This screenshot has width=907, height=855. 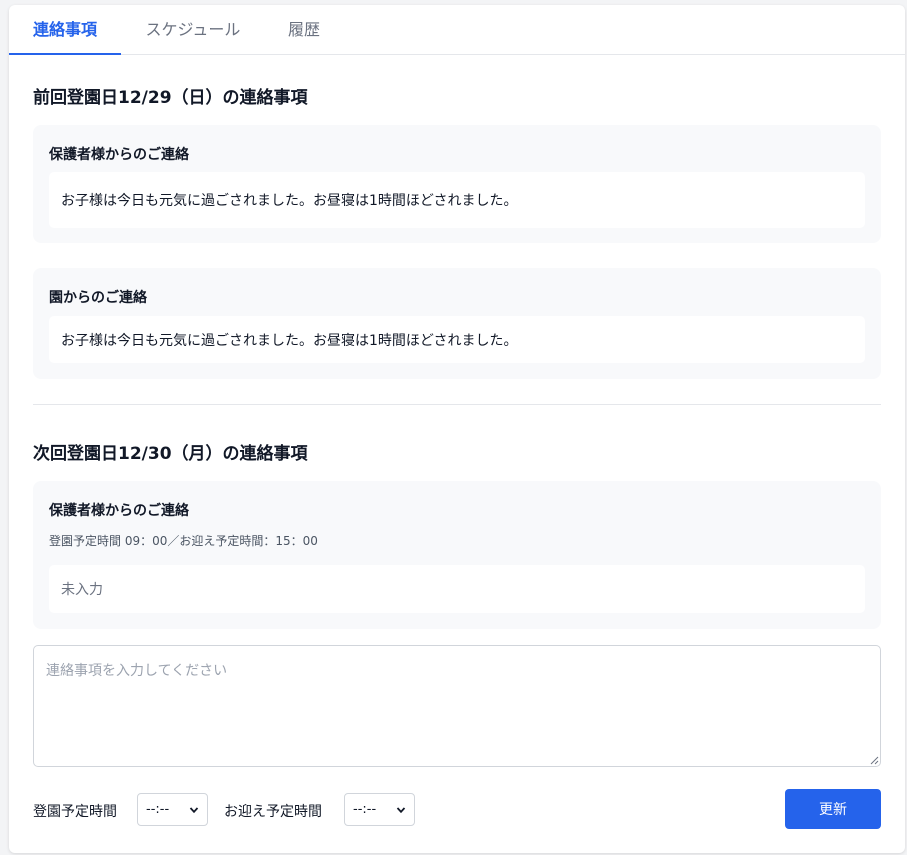 What do you see at coordinates (273, 812) in the screenshot?
I see `pickup-time-label: お迎え予定時間` at bounding box center [273, 812].